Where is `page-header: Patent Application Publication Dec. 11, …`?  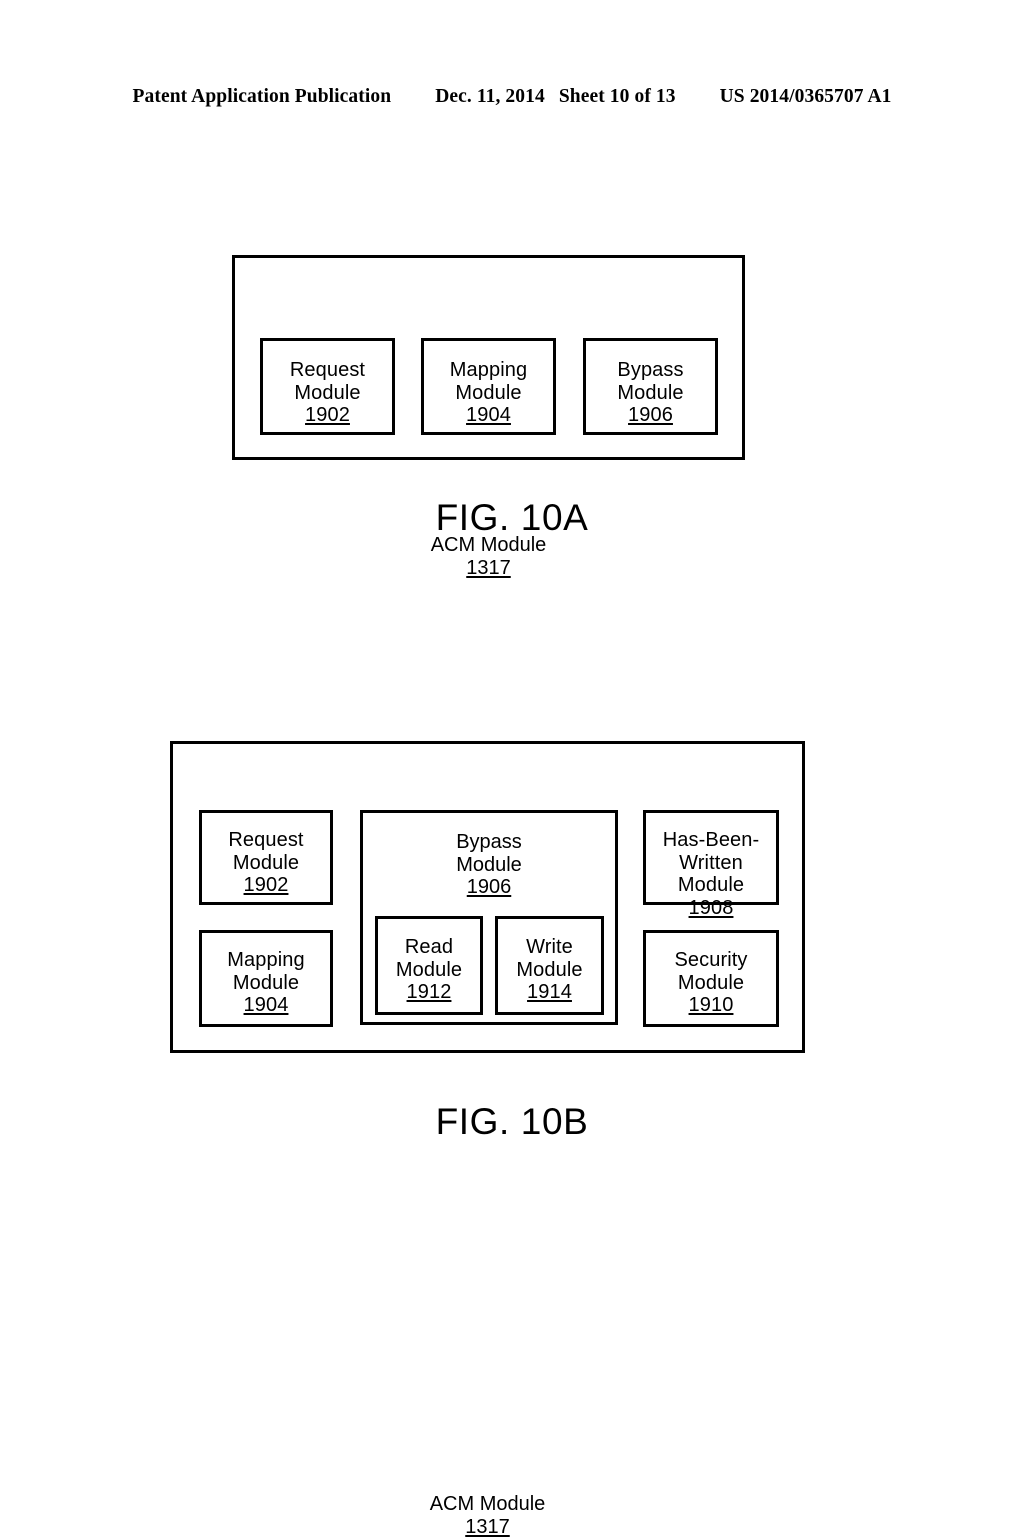 page-header: Patent Application Publication Dec. 11, … is located at coordinates (512, 101).